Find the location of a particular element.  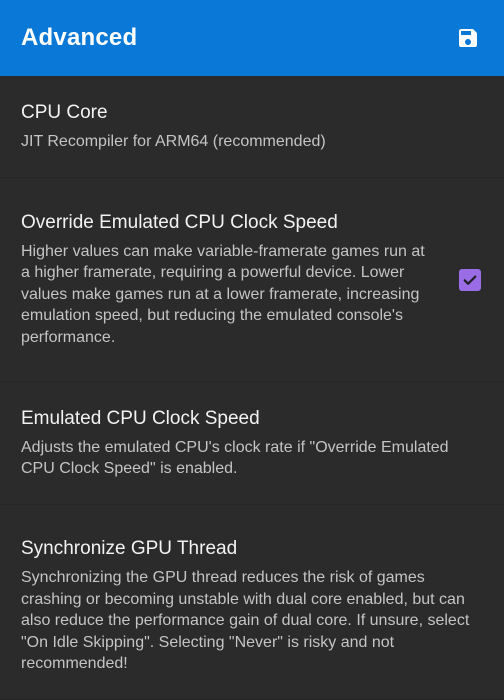

checkmark-icon is located at coordinates (470, 280).